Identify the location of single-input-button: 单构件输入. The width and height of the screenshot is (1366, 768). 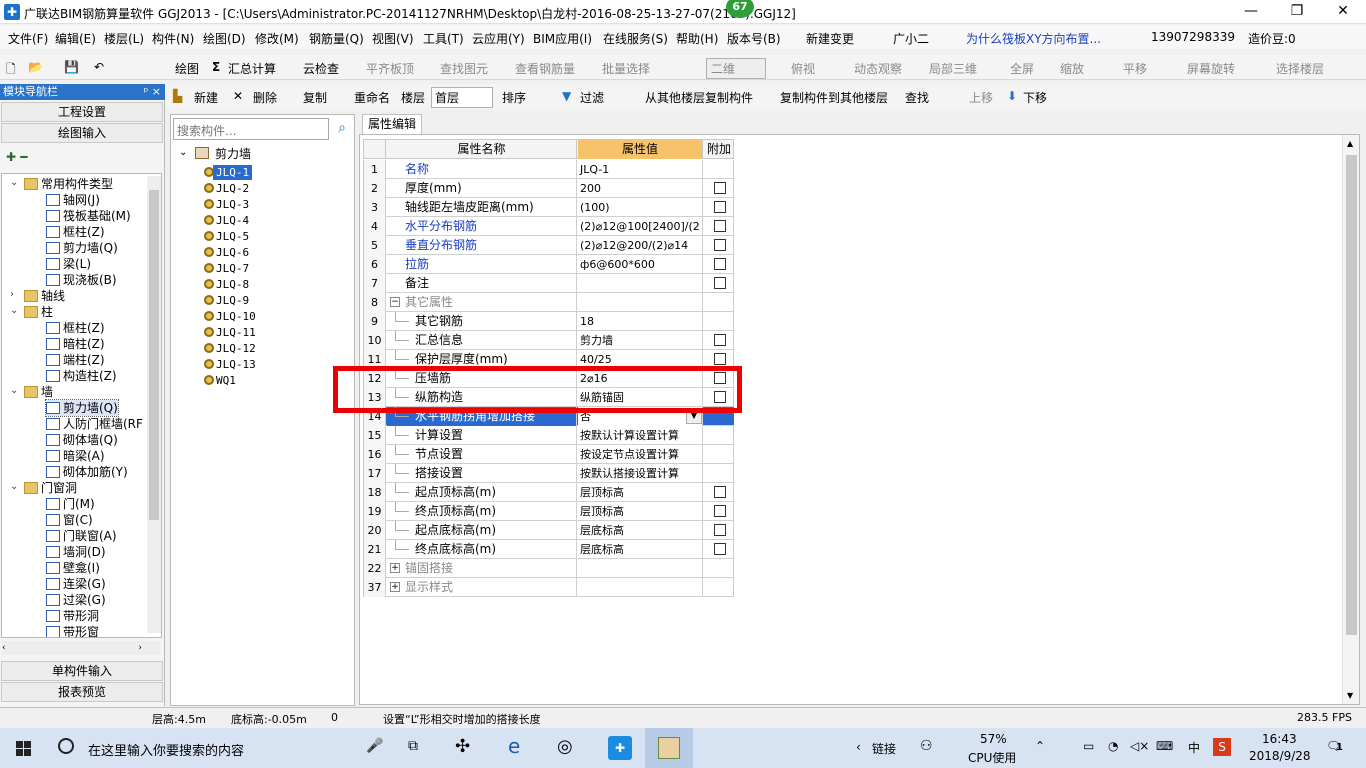
(82, 671).